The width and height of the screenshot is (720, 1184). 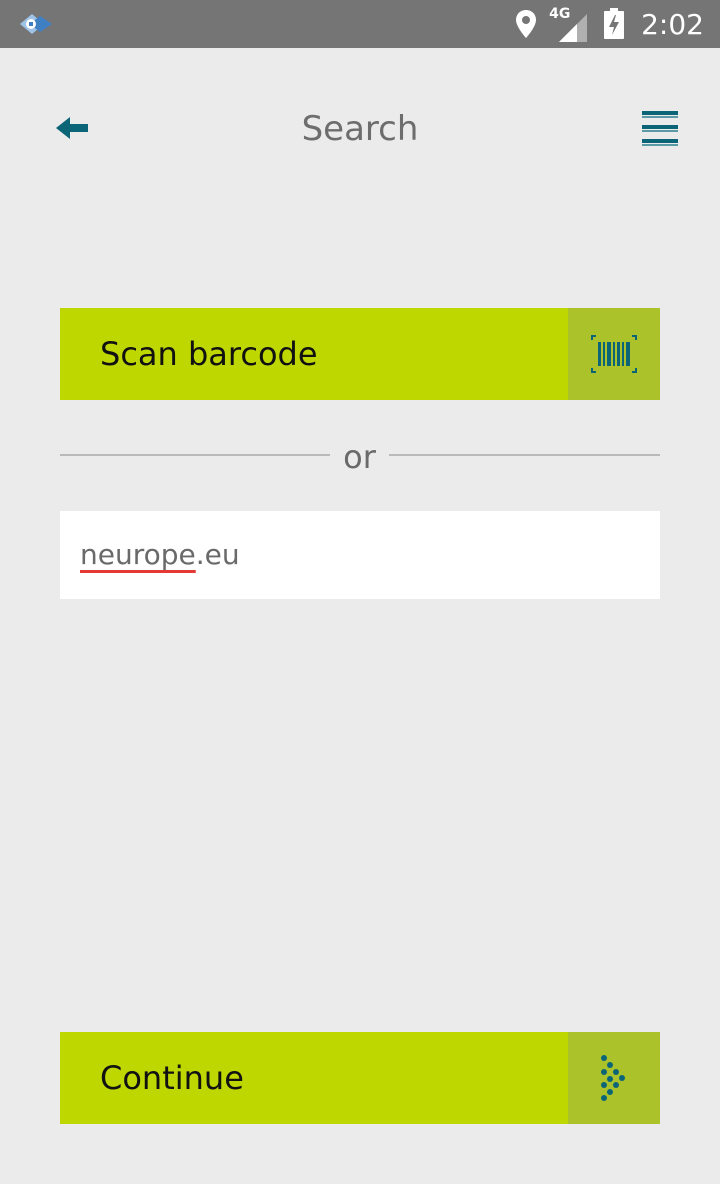 I want to click on menu-button, so click(x=660, y=128).